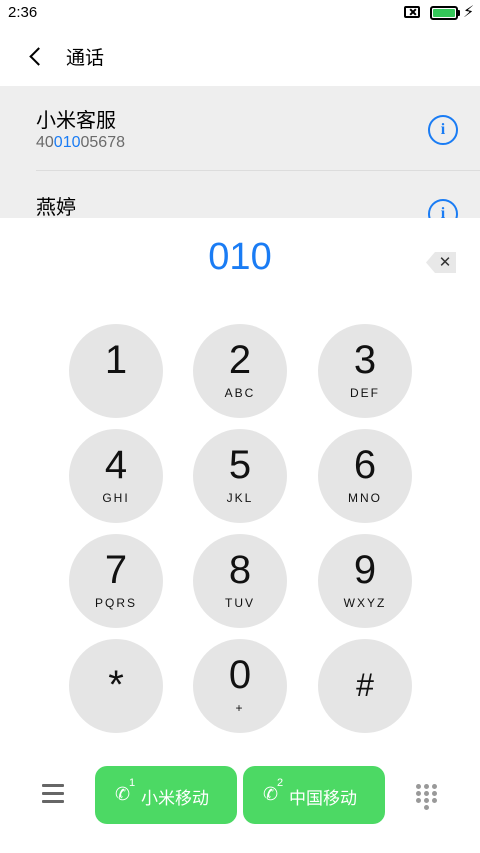 The width and height of the screenshot is (480, 853). I want to click on key-5: 5 JKL, so click(240, 476).